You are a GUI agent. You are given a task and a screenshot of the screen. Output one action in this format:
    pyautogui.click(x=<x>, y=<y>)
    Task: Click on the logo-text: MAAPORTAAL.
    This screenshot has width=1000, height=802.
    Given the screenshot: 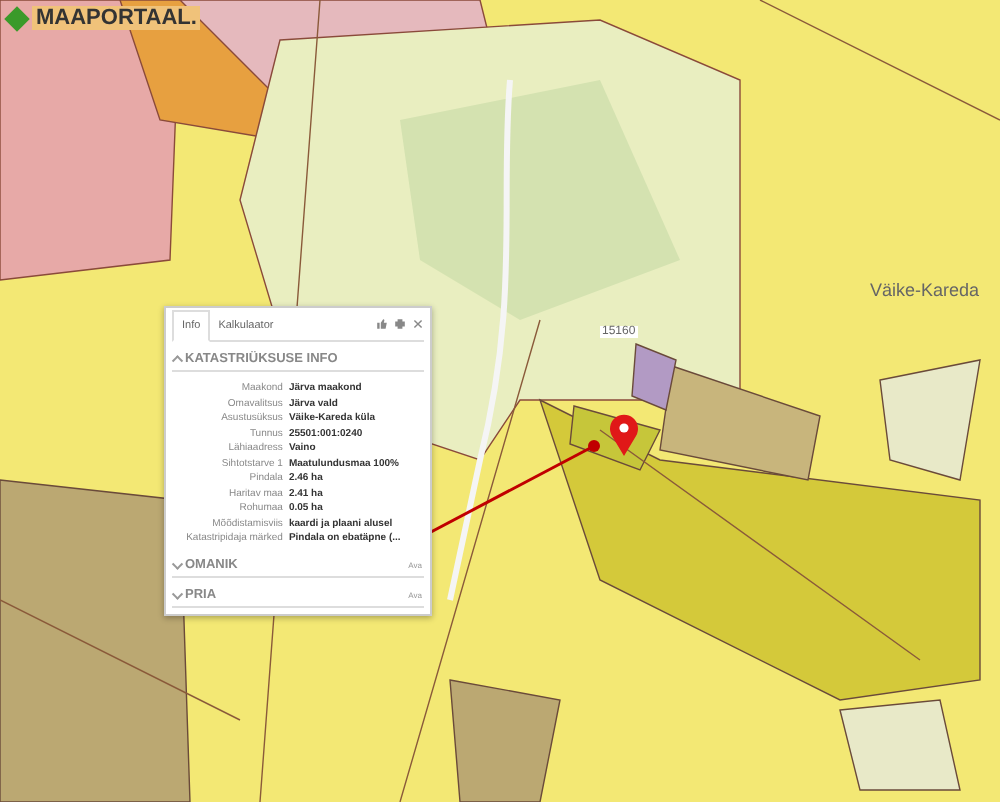 What is the action you would take?
    pyautogui.click(x=116, y=18)
    